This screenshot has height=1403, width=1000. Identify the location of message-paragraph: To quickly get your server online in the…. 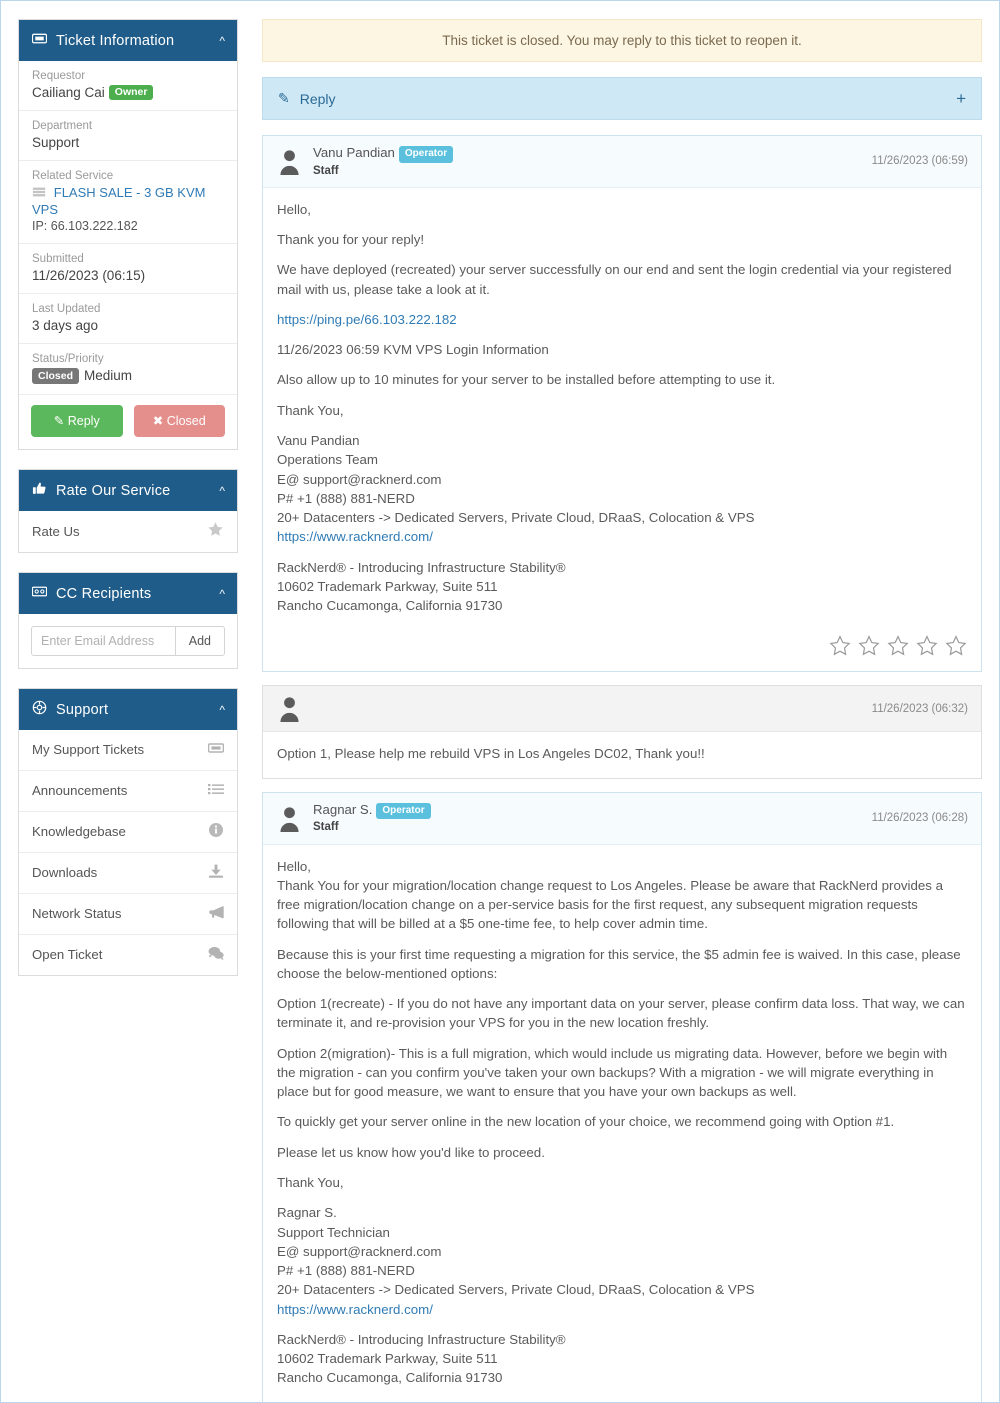
(586, 1122).